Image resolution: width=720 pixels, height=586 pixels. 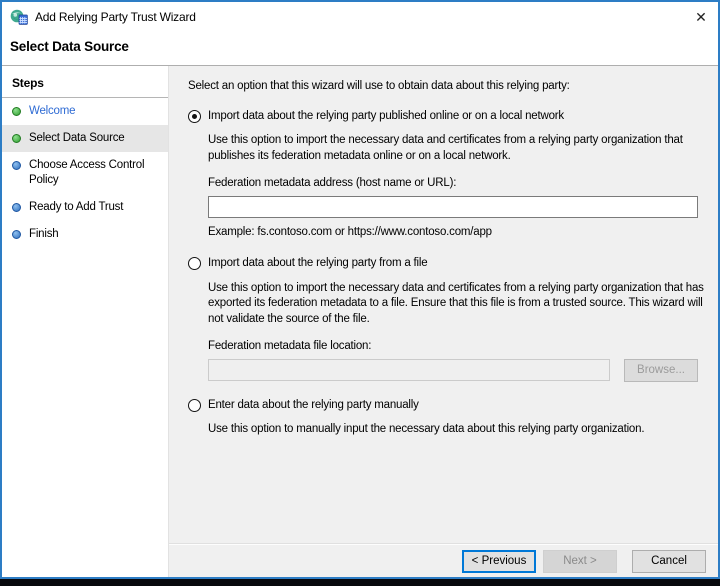 I want to click on radio-selected-icon, so click(x=194, y=116).